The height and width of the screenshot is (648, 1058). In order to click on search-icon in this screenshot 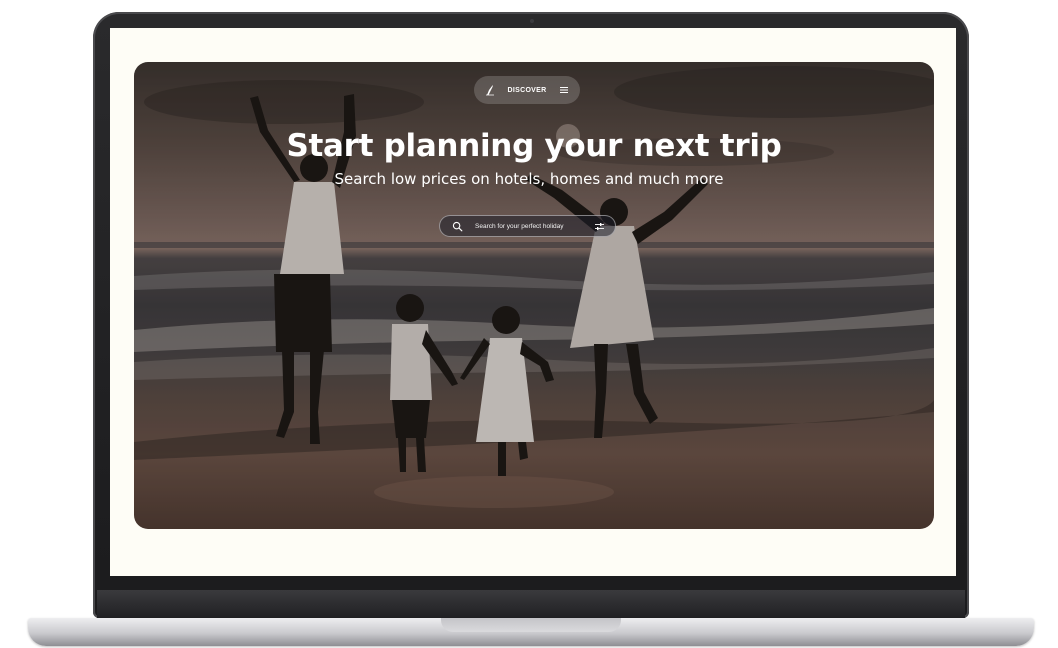, I will do `click(457, 226)`.